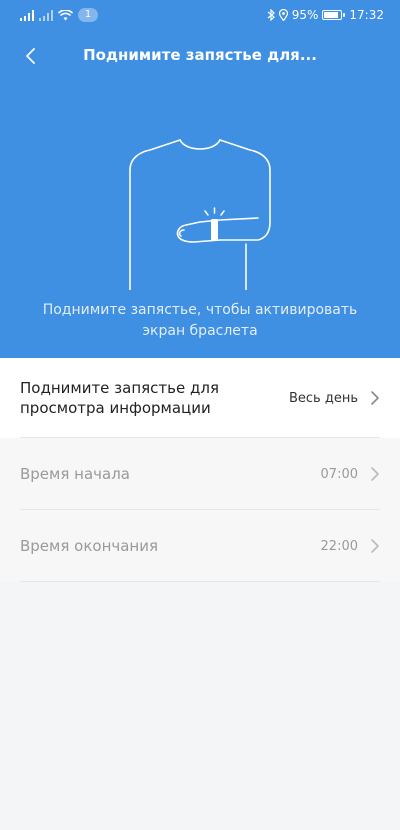  Describe the element at coordinates (271, 15) in the screenshot. I see `bluetooth-icon` at that location.